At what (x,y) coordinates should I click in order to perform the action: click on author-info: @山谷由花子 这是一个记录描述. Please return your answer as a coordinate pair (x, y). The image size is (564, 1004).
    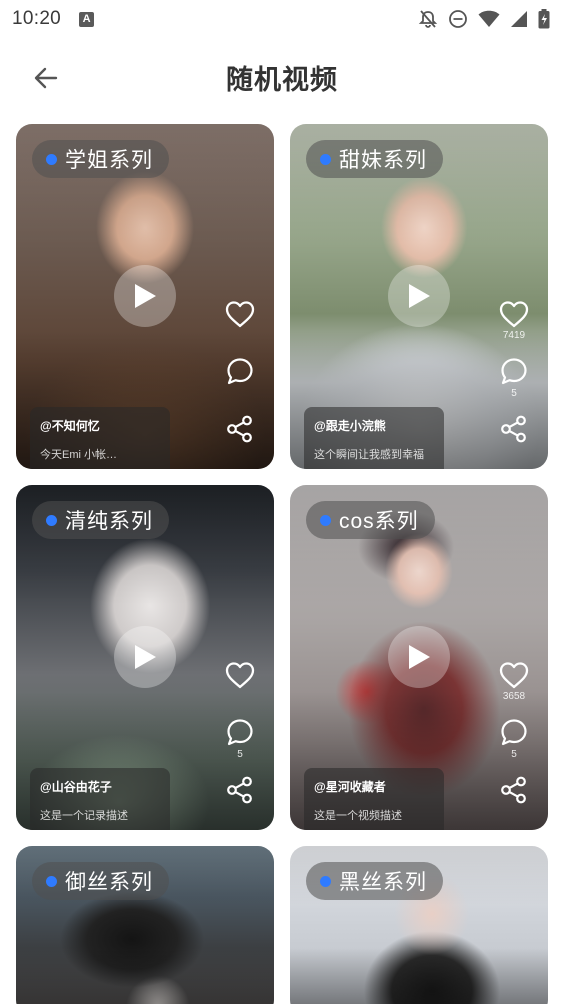
    Looking at the image, I should click on (100, 799).